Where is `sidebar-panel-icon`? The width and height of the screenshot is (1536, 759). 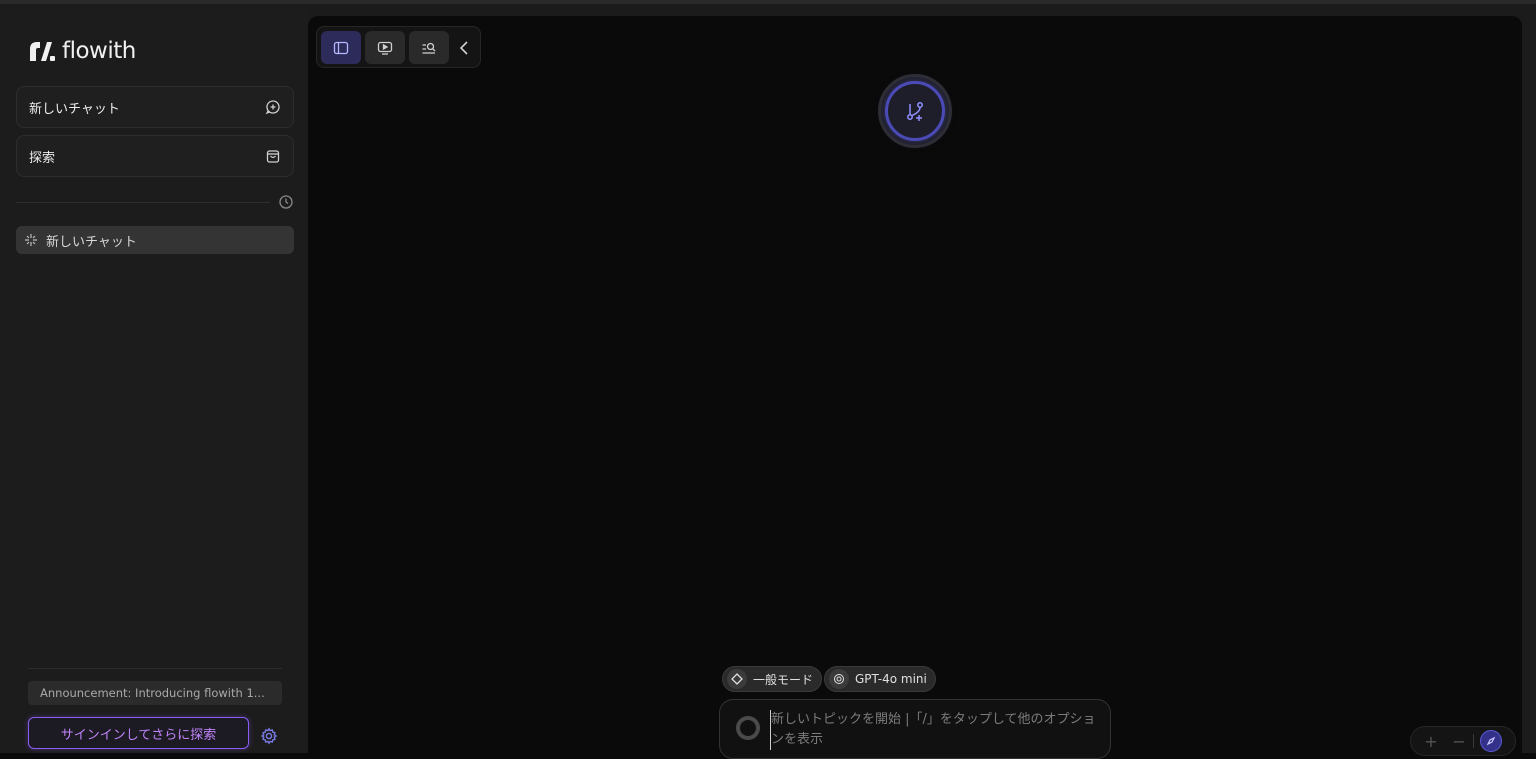 sidebar-panel-icon is located at coordinates (341, 47).